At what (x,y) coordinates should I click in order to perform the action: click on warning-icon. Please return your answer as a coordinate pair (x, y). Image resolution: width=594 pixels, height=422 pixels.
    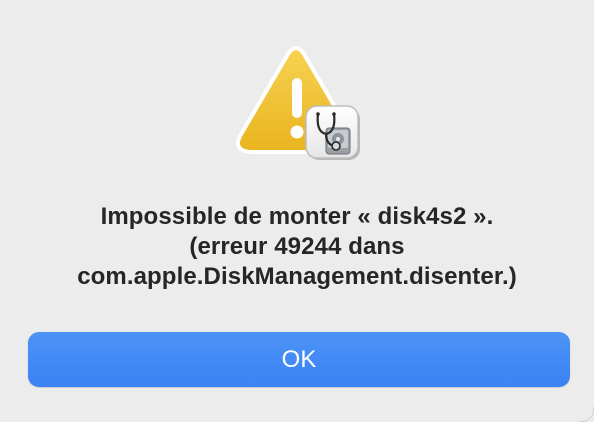
    Looking at the image, I should click on (300, 104).